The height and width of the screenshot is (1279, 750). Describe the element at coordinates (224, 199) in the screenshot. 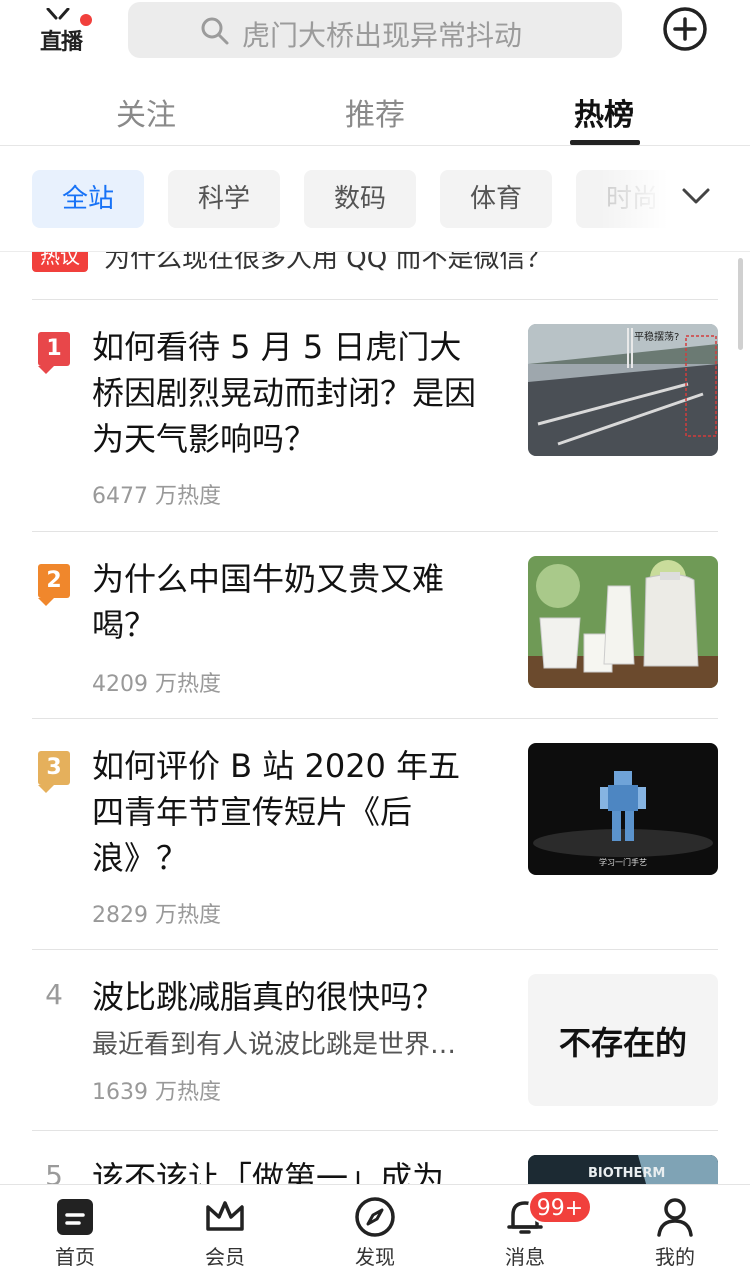

I see `chip-science: 科学` at that location.